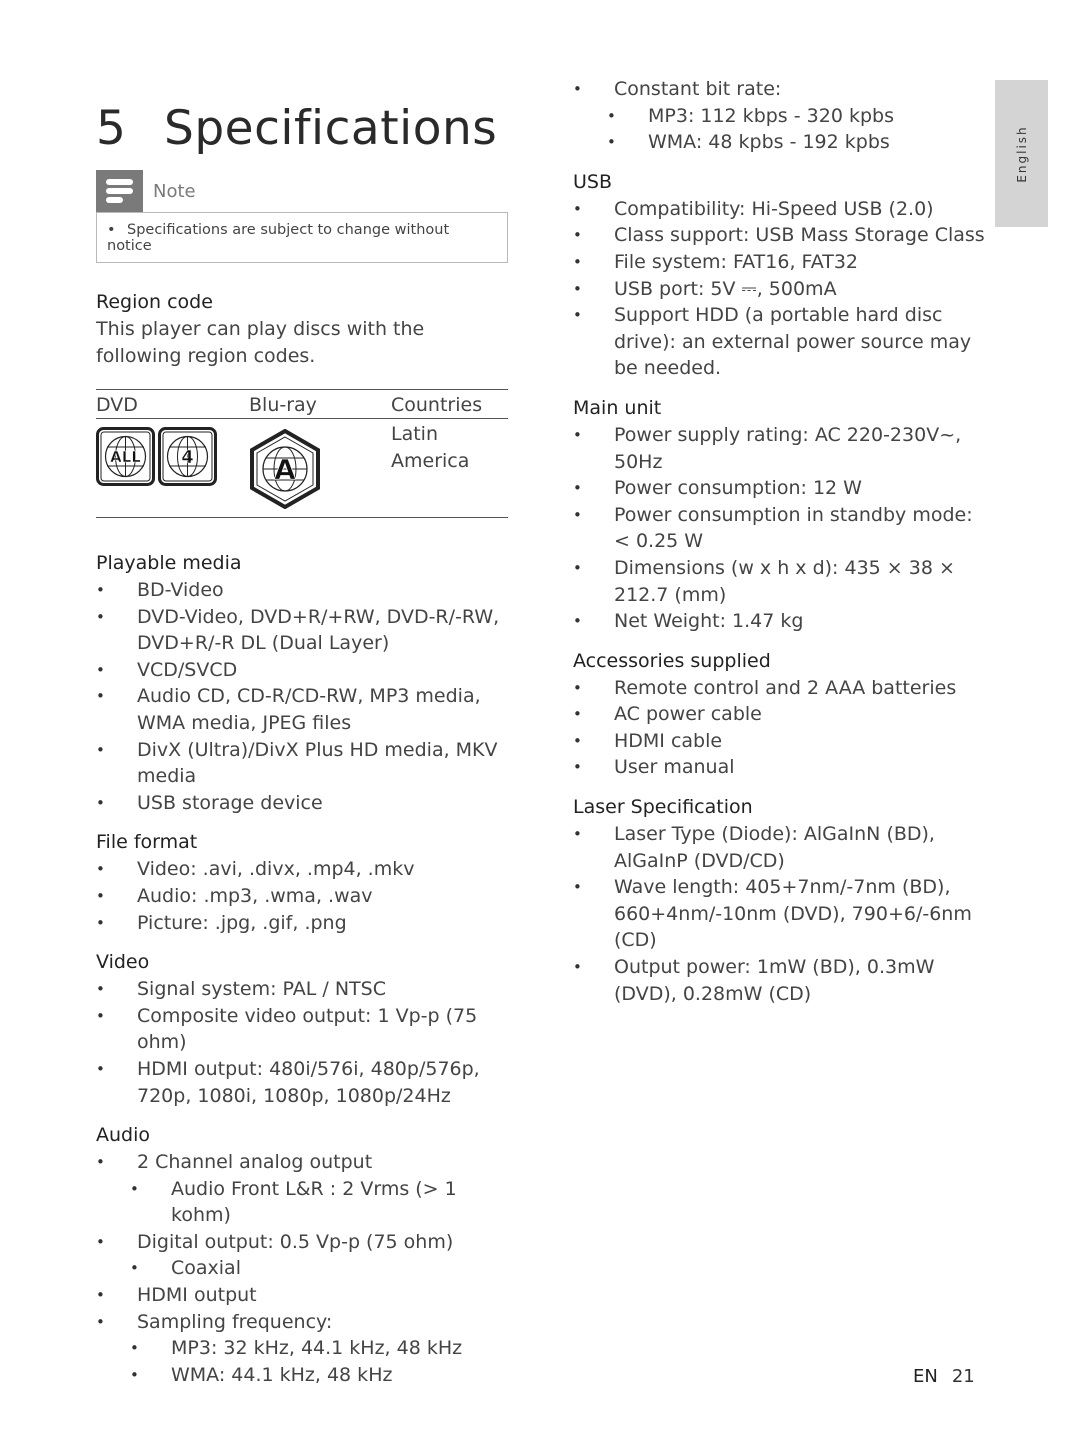 The image size is (1080, 1440). What do you see at coordinates (169, 563) in the screenshot?
I see `section-heading: Playable media` at bounding box center [169, 563].